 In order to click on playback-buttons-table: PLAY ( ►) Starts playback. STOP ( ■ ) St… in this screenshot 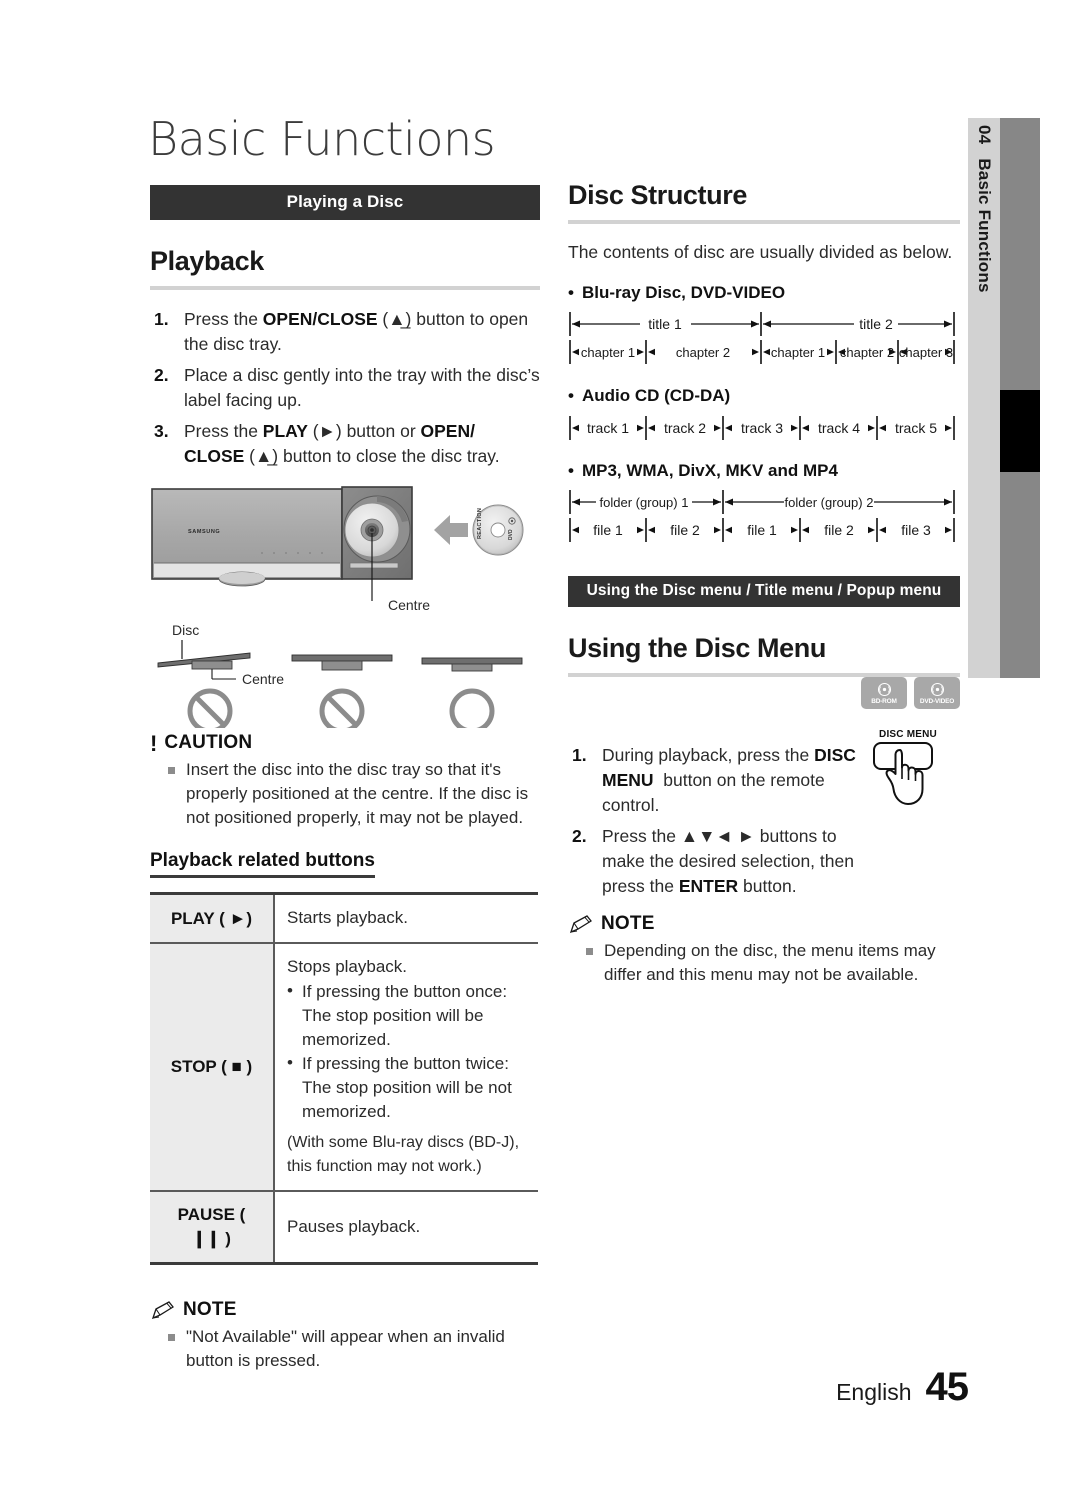, I will do `click(344, 1078)`.